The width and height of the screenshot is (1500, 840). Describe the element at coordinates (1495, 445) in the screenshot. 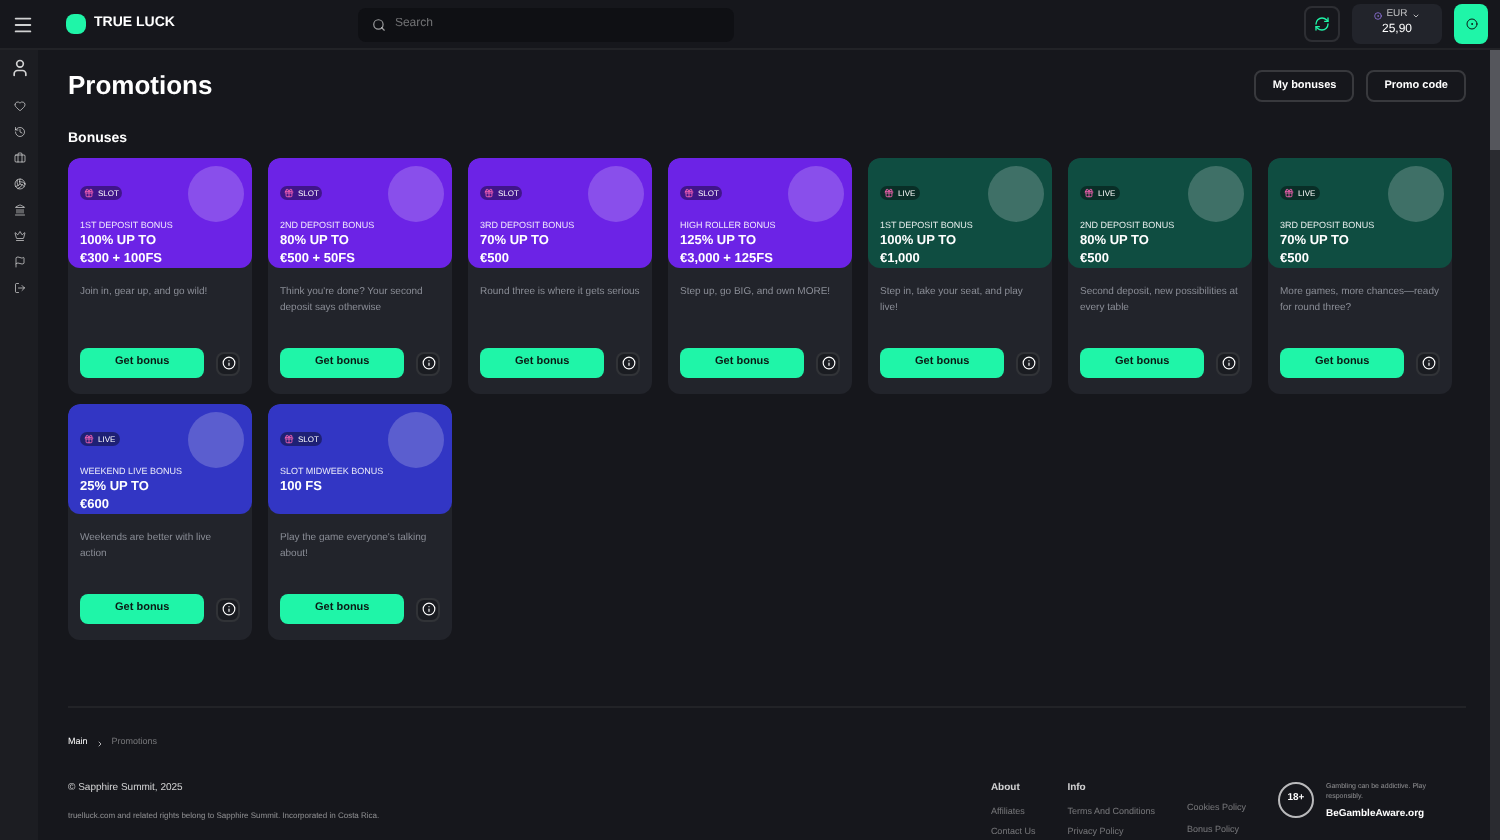

I see `scrollbar` at that location.